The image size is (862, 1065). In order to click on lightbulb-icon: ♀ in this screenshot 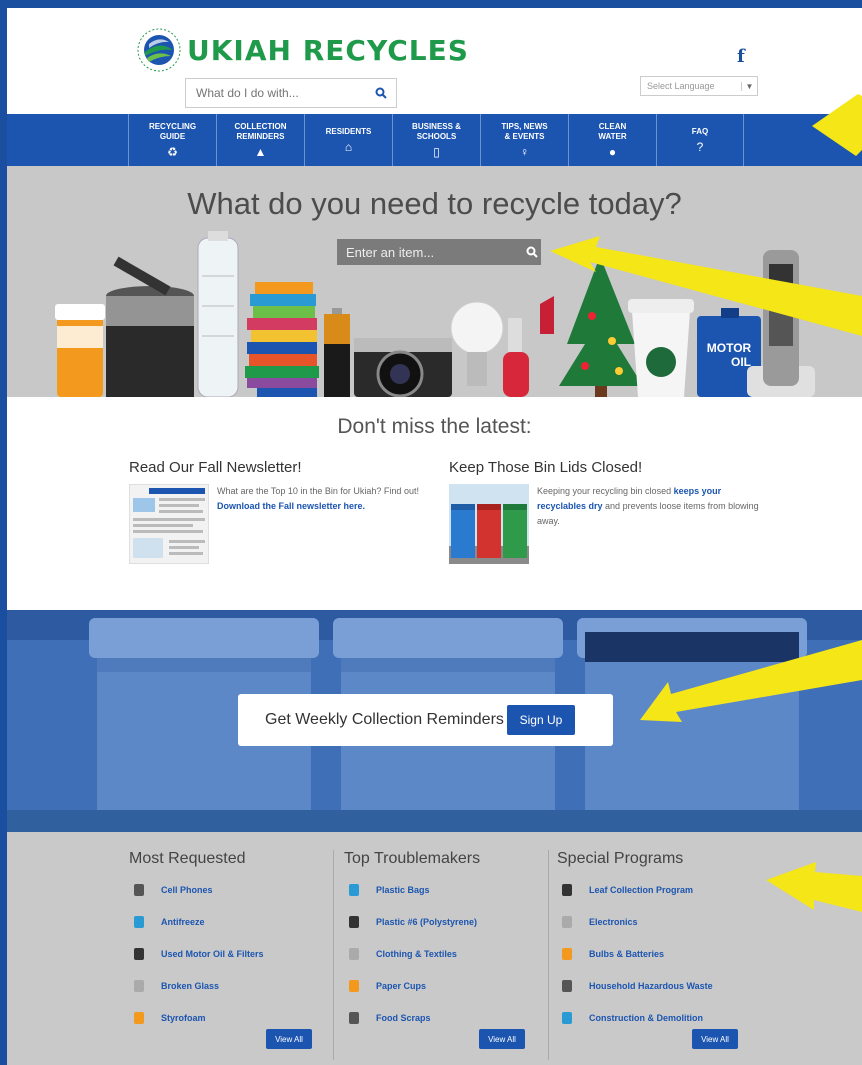, I will do `click(524, 152)`.